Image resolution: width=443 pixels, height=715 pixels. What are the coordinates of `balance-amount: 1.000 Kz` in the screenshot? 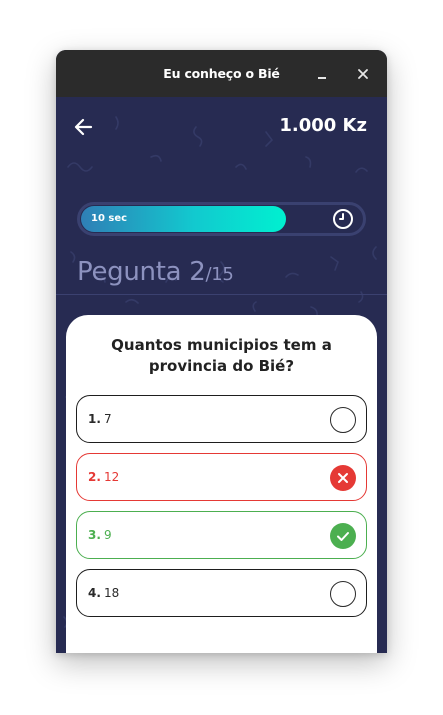 It's located at (323, 125).